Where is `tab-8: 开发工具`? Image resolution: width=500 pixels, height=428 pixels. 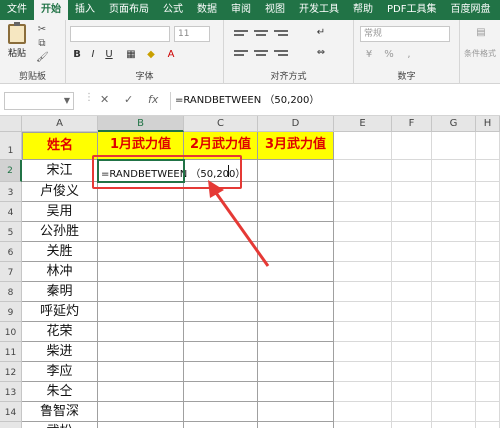 tab-8: 开发工具 is located at coordinates (319, 10).